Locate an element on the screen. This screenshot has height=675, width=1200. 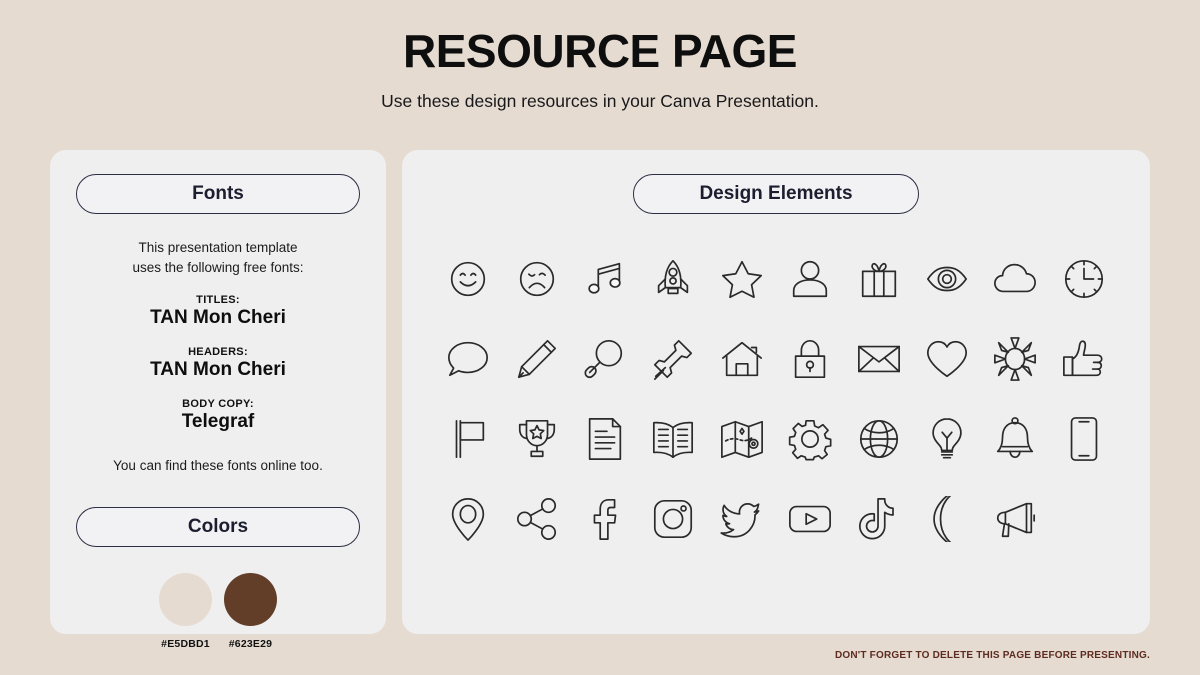
twitter-icon is located at coordinates (742, 519).